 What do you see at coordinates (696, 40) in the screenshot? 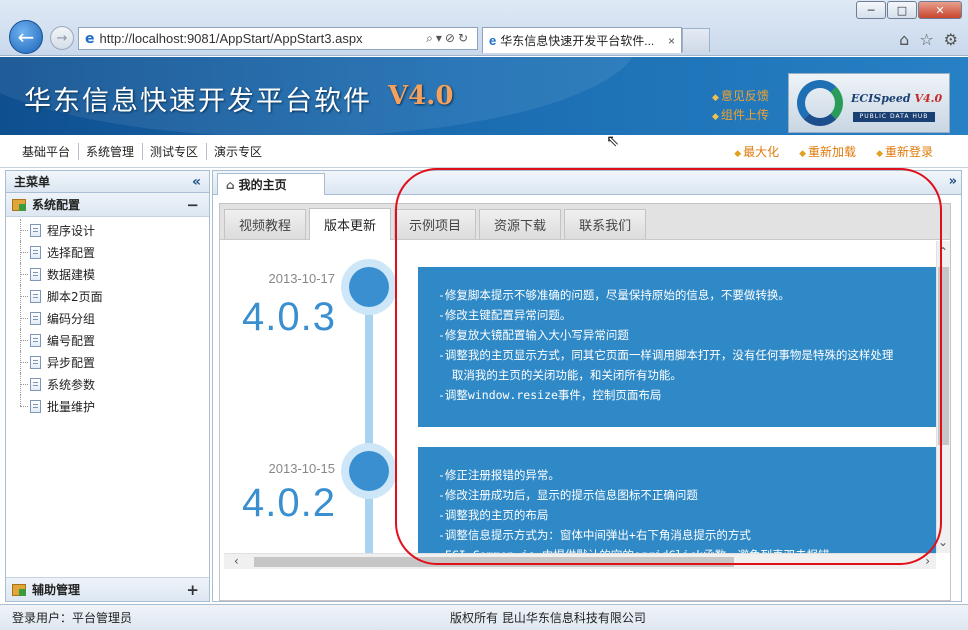
I see `new-tab-button` at bounding box center [696, 40].